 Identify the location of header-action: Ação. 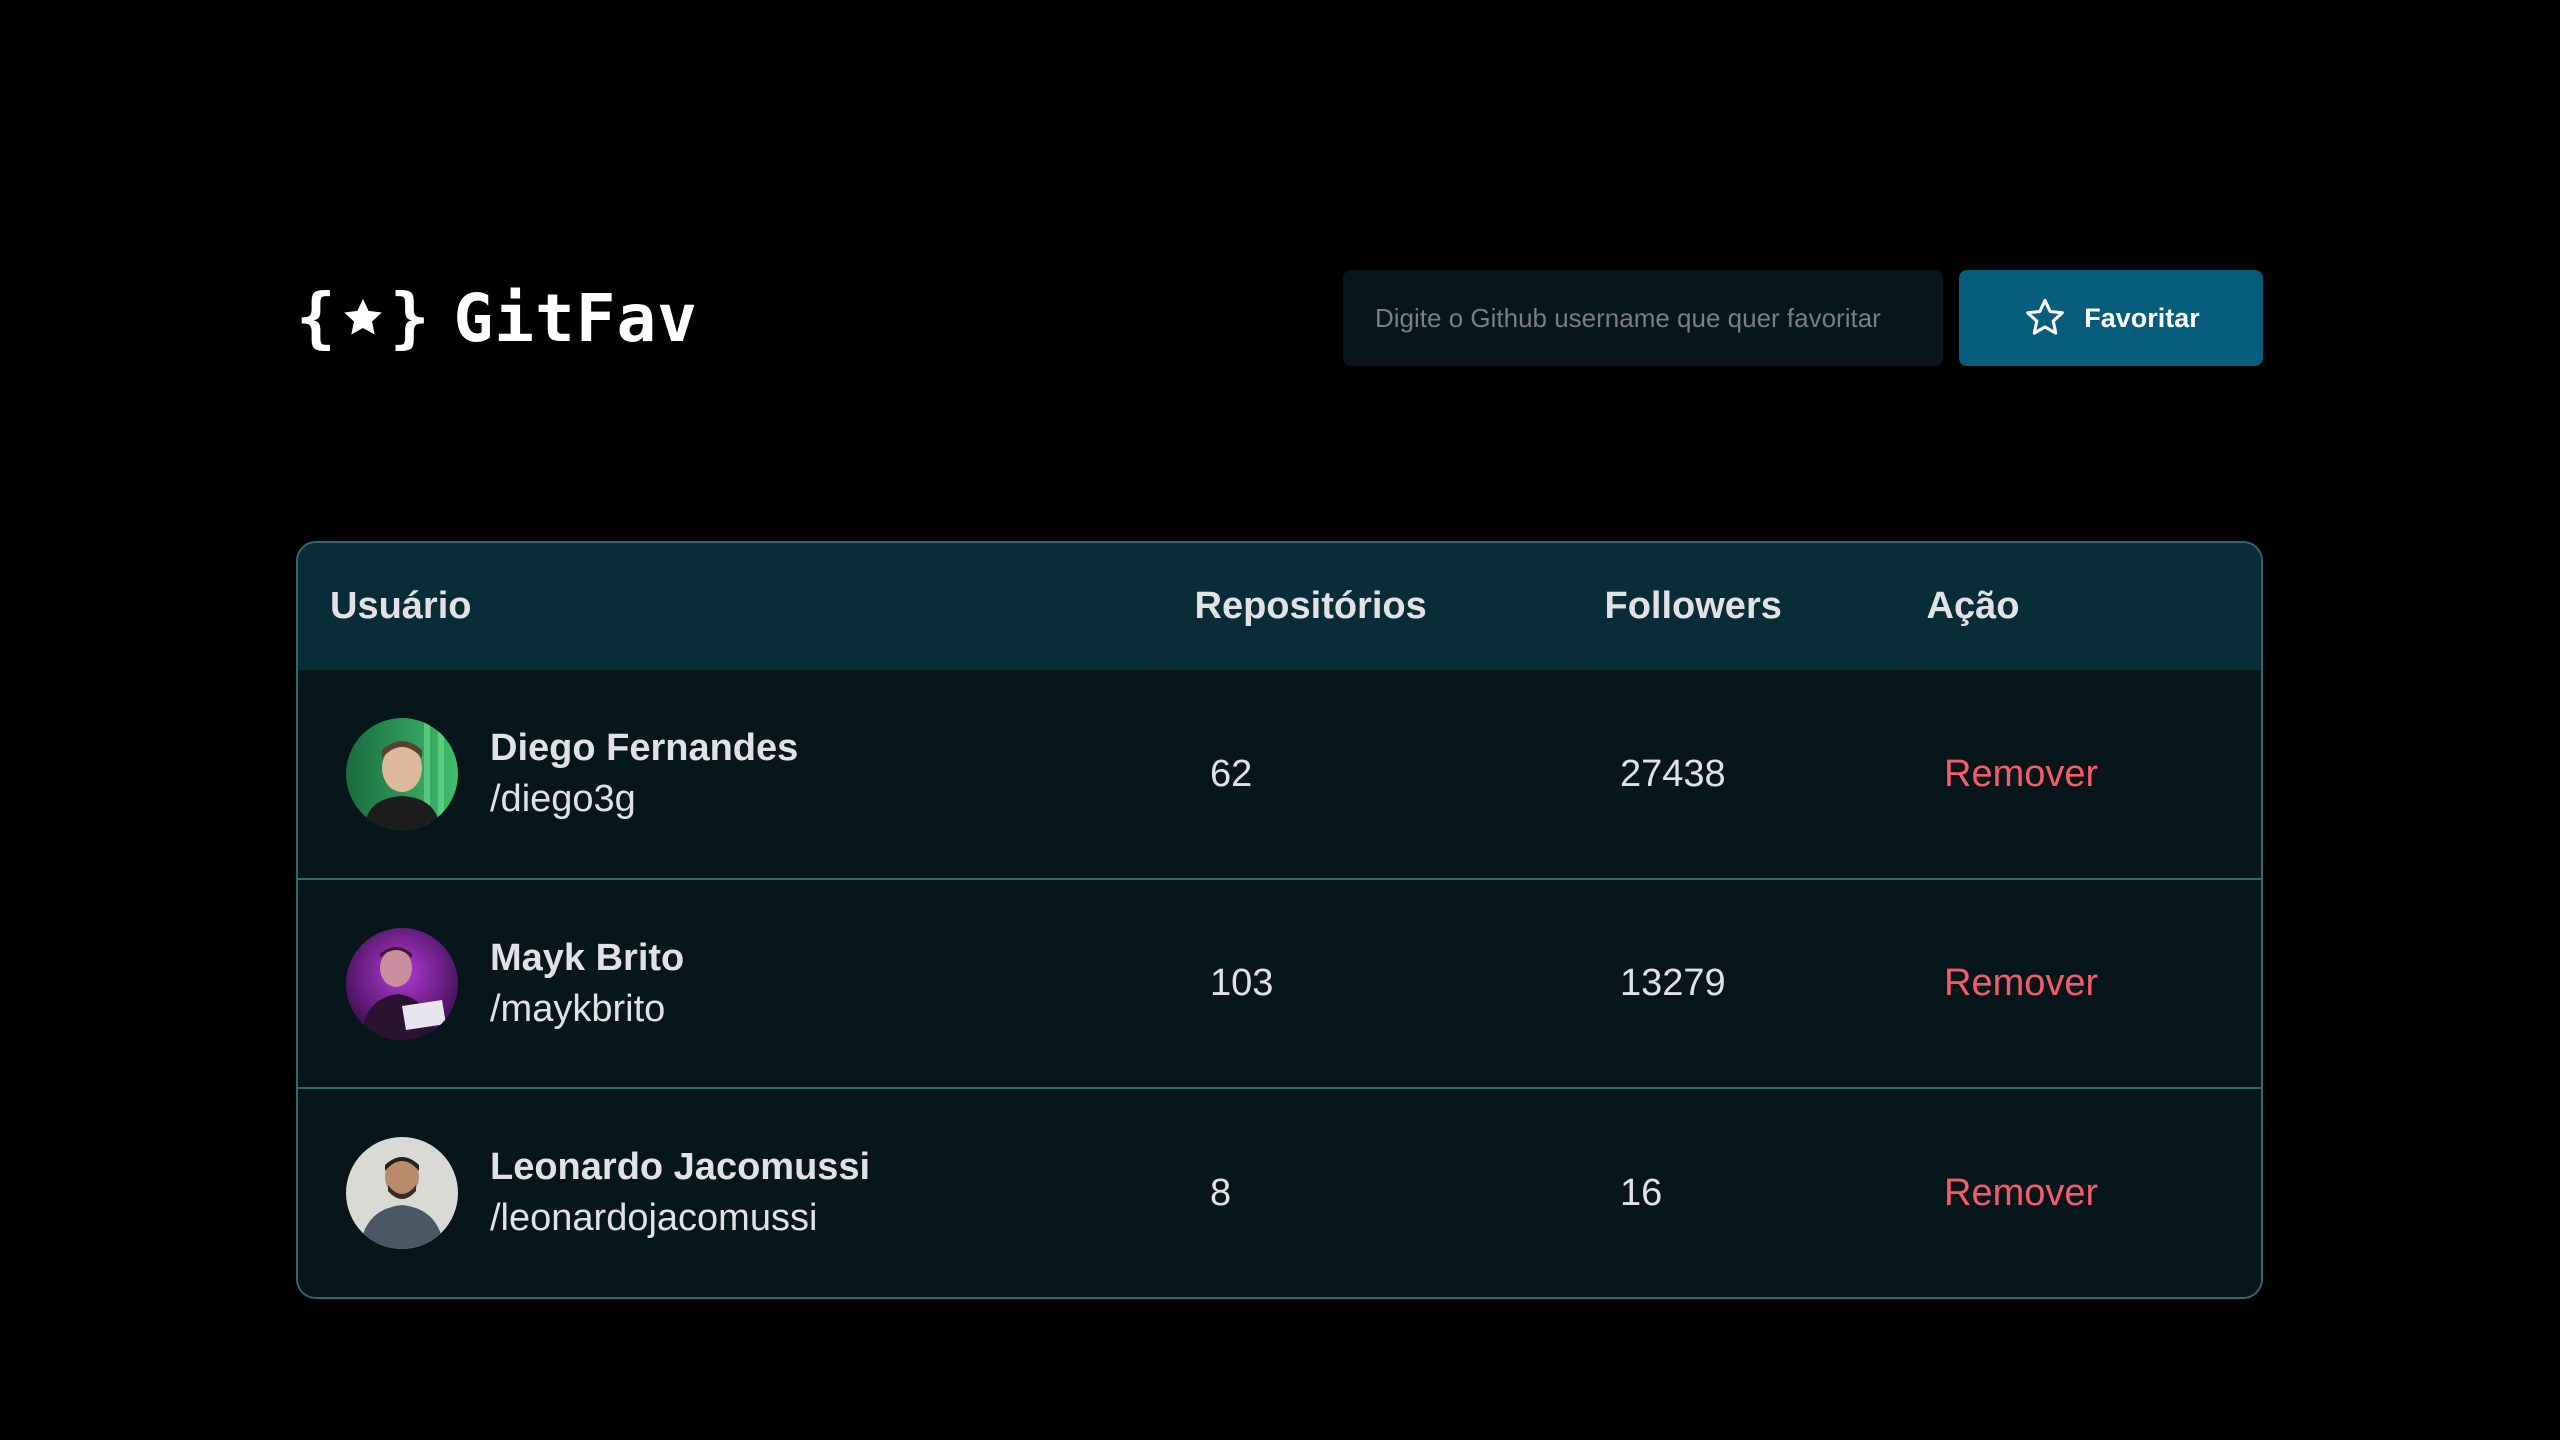
(2082, 606).